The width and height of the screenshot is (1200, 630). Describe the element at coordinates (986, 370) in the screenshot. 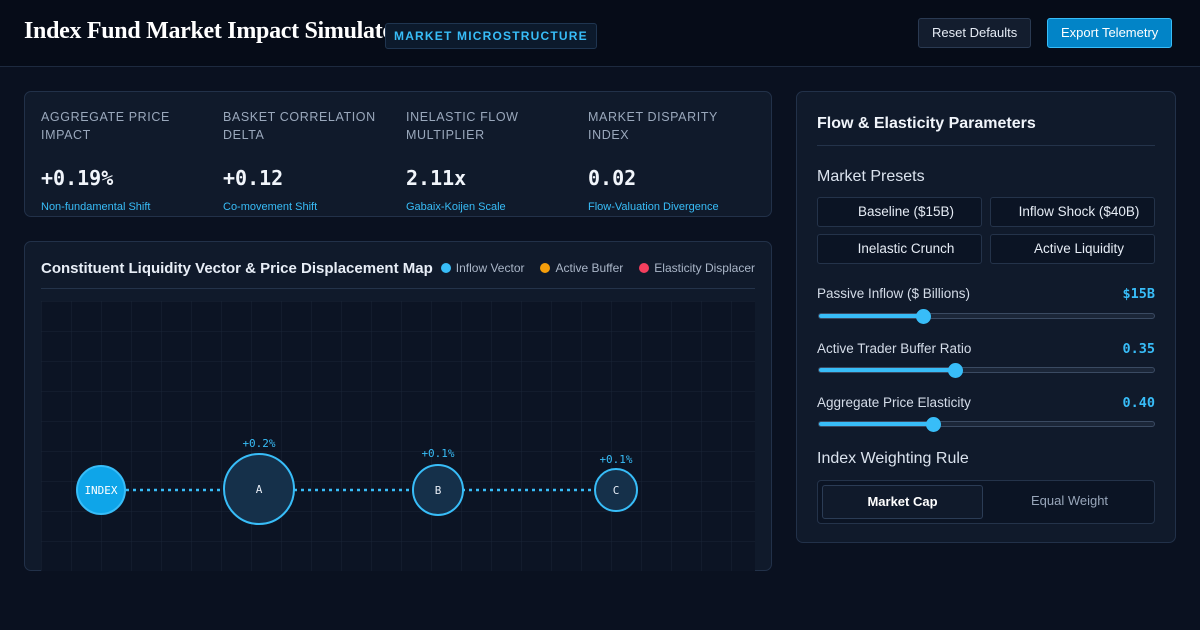

I see `active-buffer-slider` at that location.